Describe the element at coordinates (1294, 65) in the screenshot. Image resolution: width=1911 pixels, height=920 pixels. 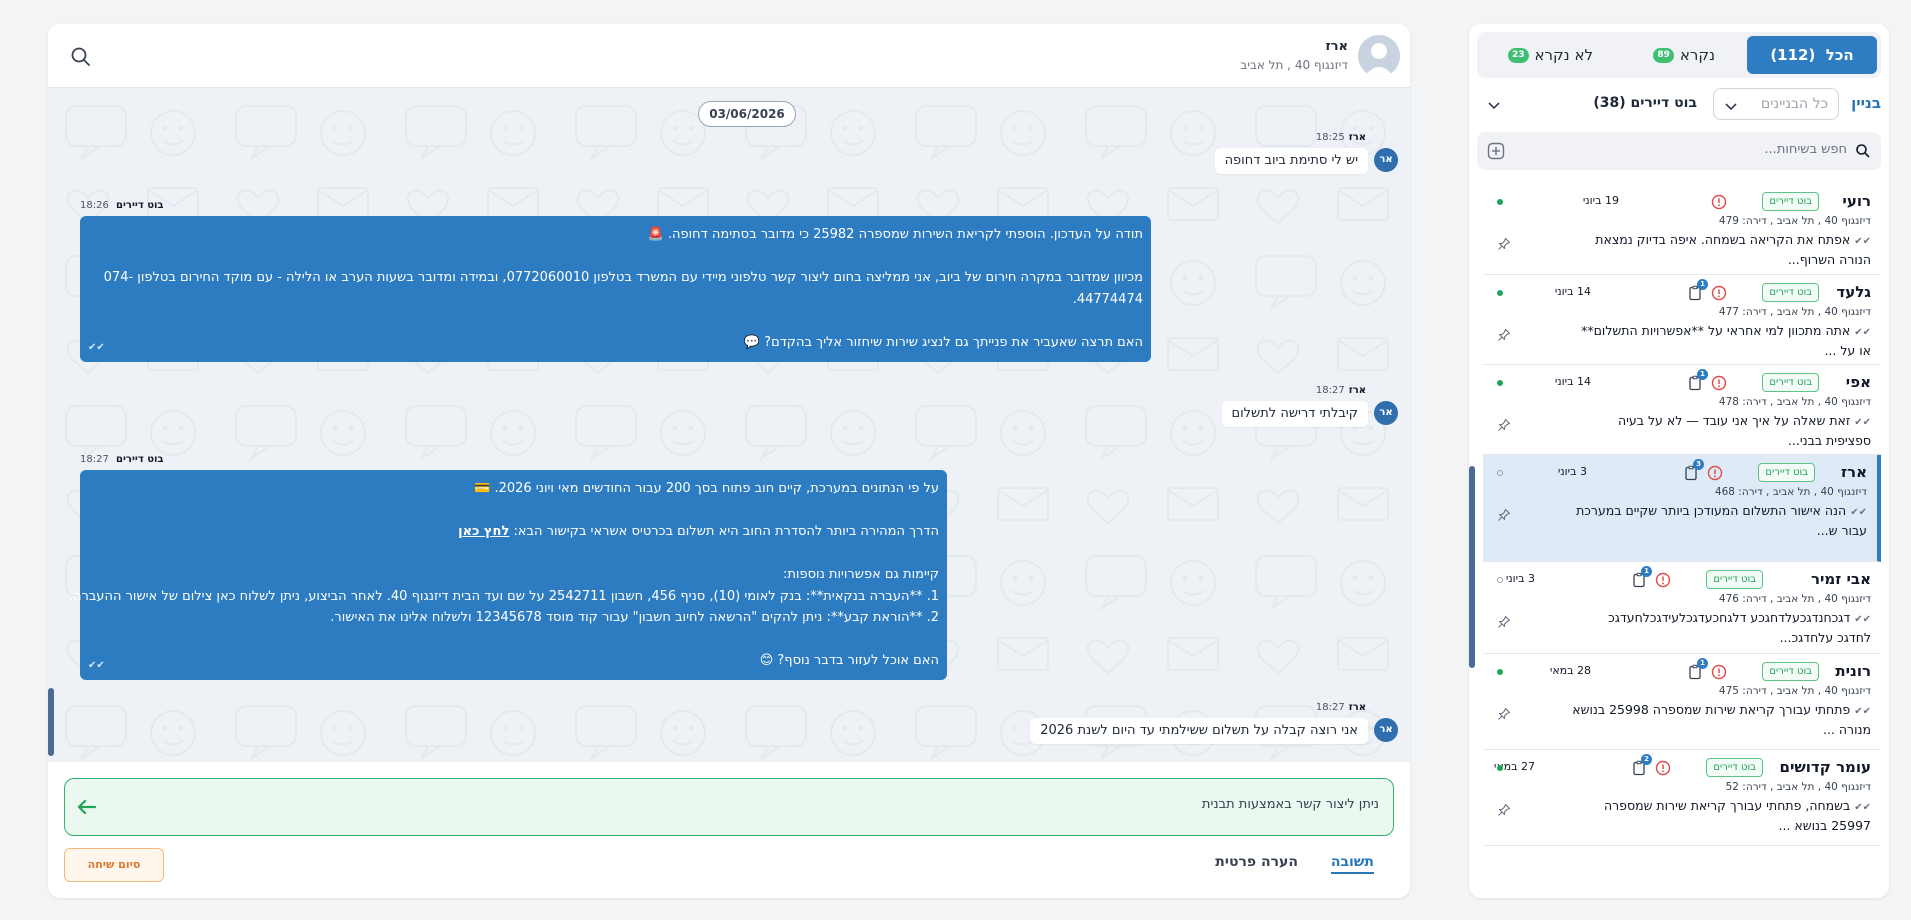
I see `contact-address: דיזנגוף 40 , תל אביב` at that location.